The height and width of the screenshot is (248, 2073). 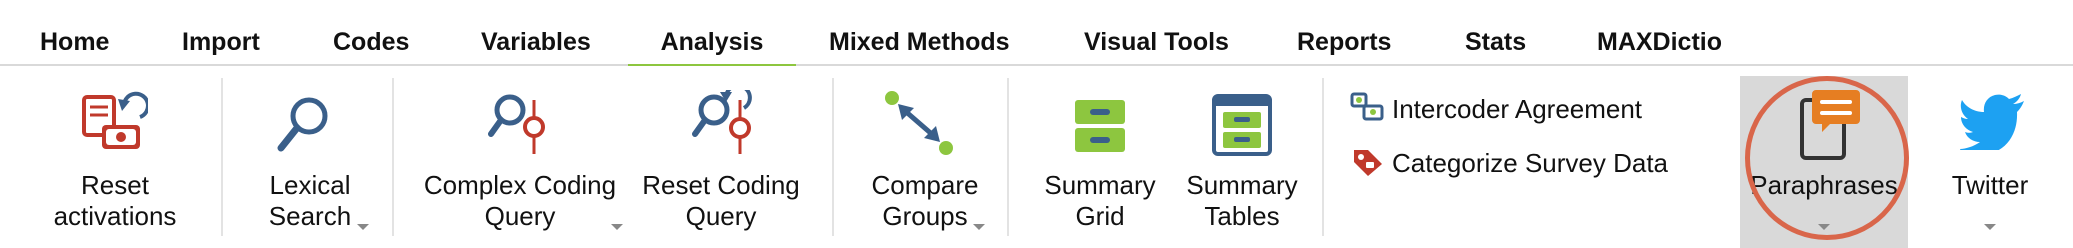 What do you see at coordinates (520, 185) in the screenshot?
I see `complex-coding-query-label-1: Complex Coding` at bounding box center [520, 185].